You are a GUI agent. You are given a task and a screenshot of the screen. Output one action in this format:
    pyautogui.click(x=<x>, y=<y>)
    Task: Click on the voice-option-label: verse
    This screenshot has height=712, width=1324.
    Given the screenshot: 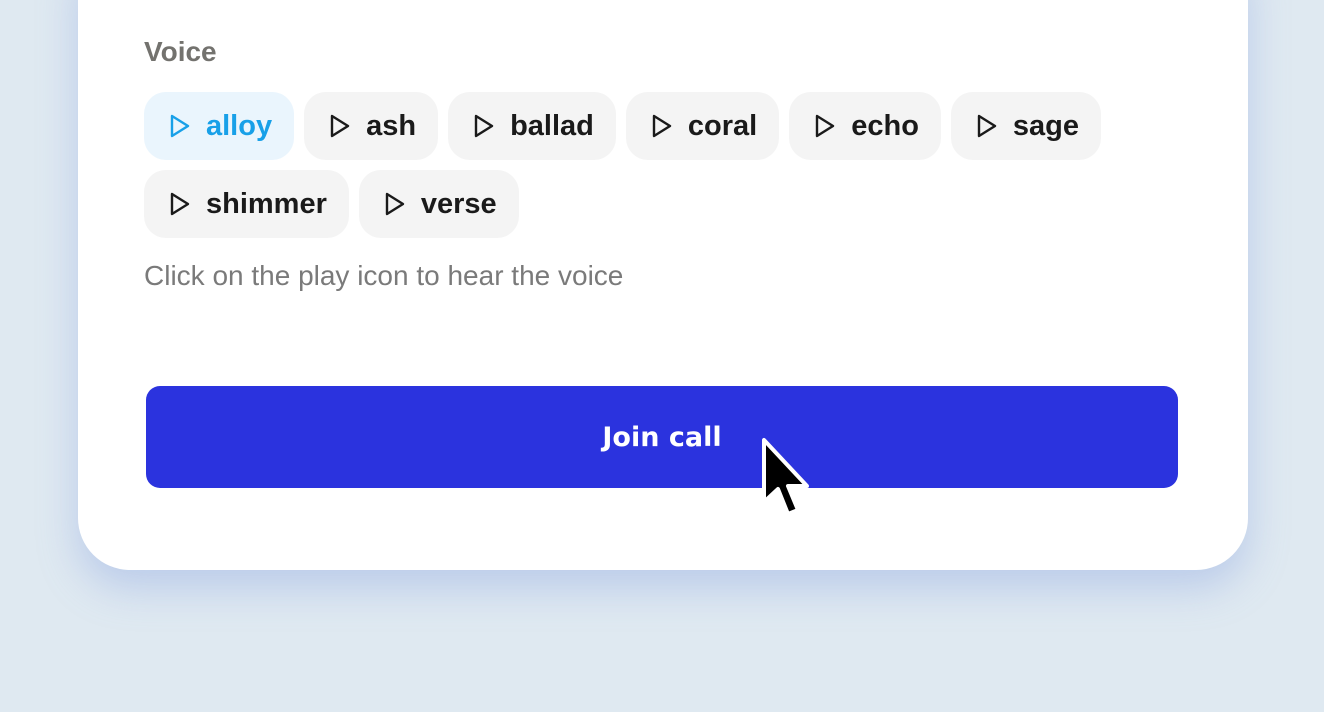 What is the action you would take?
    pyautogui.click(x=458, y=203)
    